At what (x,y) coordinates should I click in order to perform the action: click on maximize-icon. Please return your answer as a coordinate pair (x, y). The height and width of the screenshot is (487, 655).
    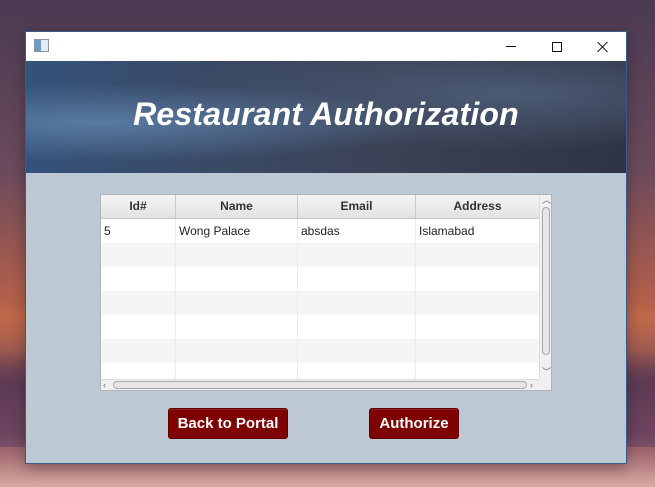
    Looking at the image, I should click on (557, 46).